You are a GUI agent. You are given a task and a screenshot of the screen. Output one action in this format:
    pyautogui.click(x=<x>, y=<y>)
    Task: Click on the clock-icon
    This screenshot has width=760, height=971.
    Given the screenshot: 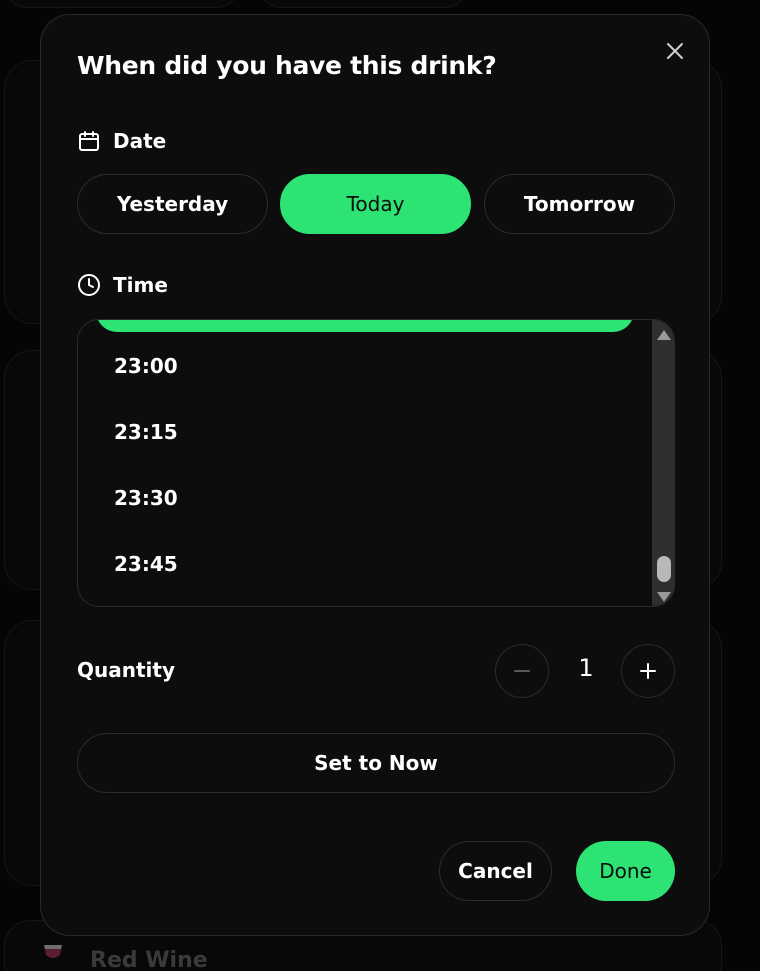 What is the action you would take?
    pyautogui.click(x=89, y=285)
    